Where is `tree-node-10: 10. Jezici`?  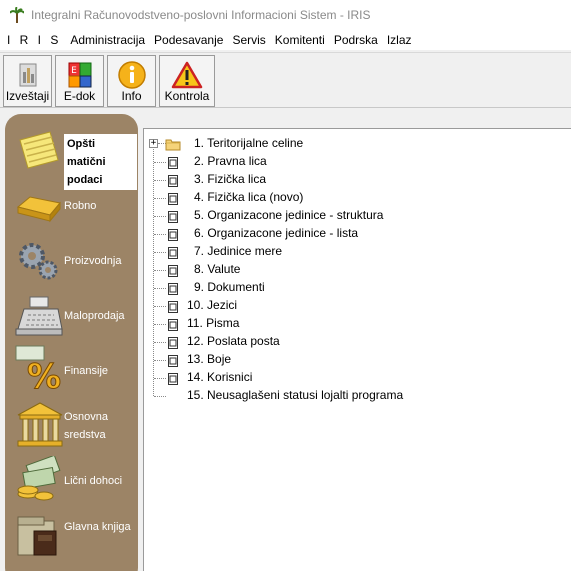
tree-node-10: 10. Jezici is located at coordinates (354, 306).